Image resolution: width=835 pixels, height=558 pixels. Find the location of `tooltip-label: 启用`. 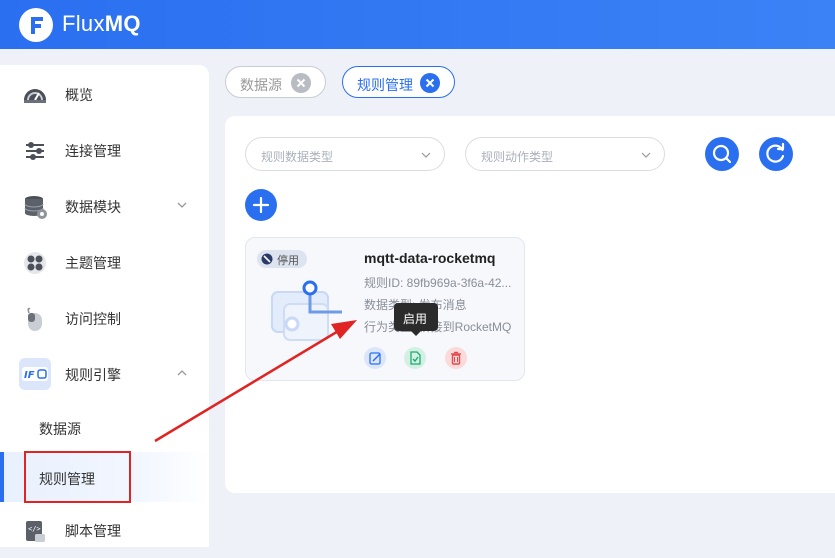

tooltip-label: 启用 is located at coordinates (415, 319).